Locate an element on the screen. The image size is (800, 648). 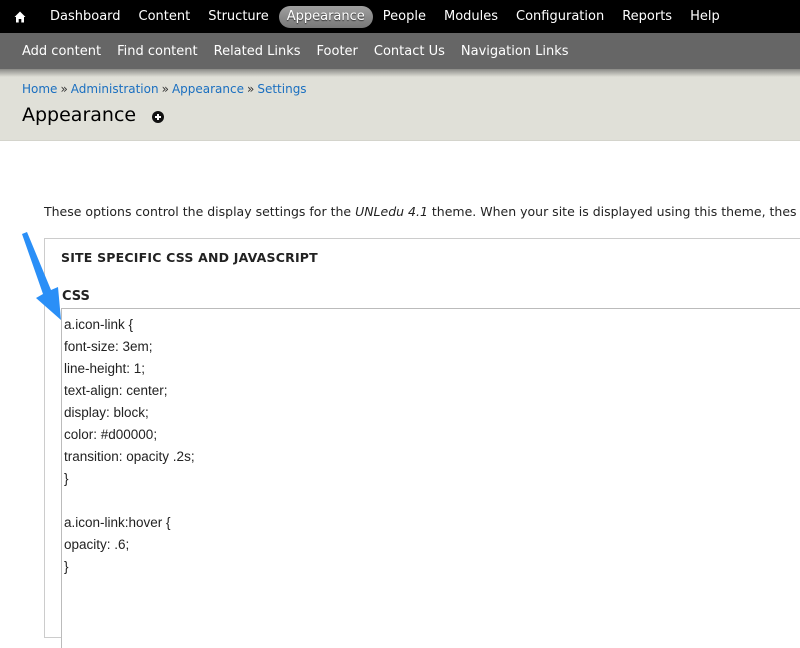
fieldset-legend: SITE SPECIFIC CSS AND JAVASCRIPT is located at coordinates (189, 257).